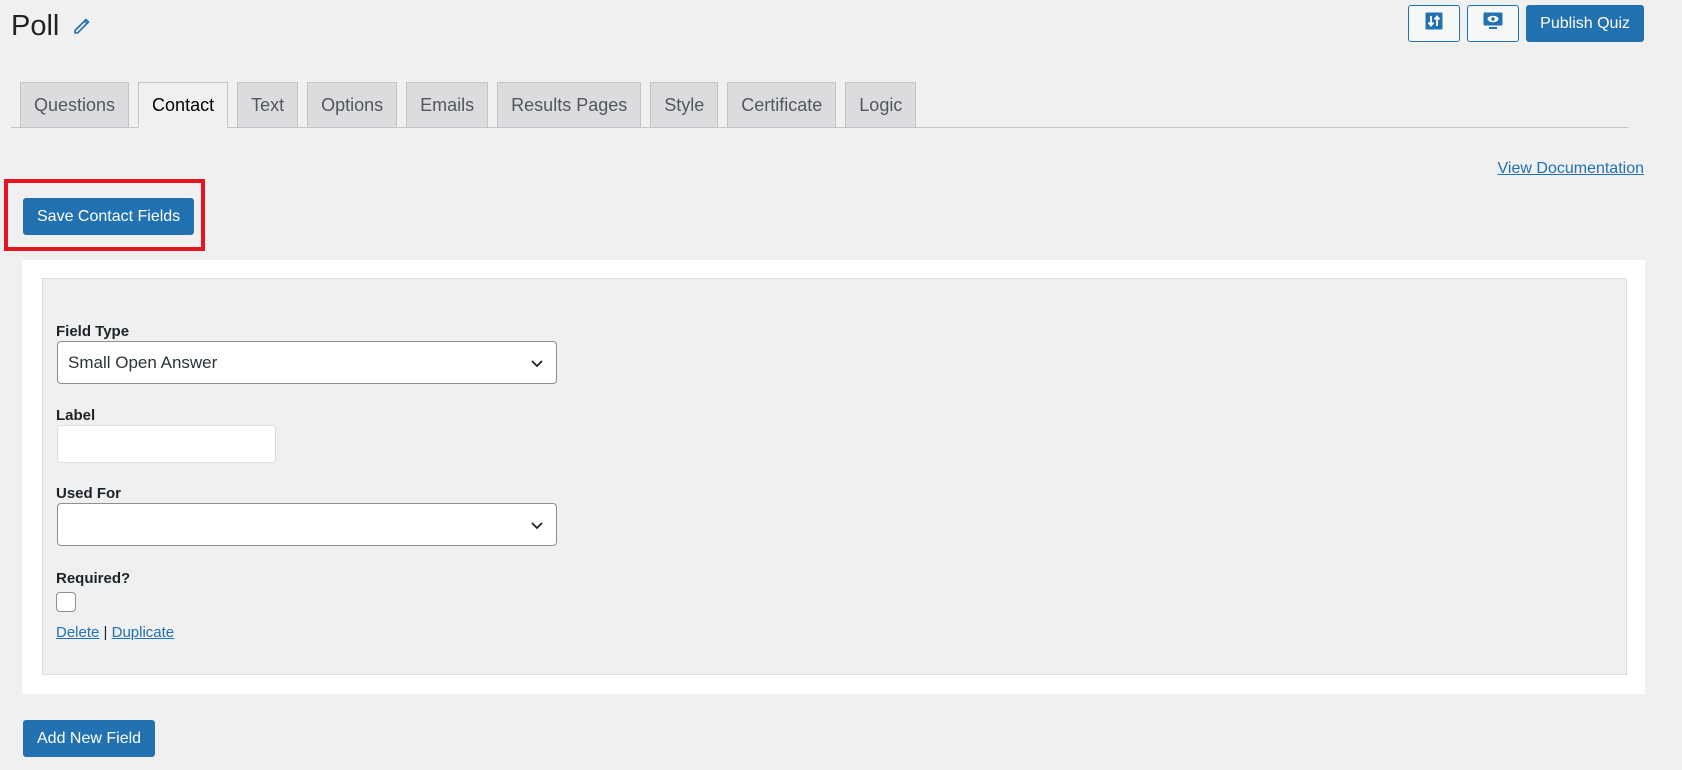 This screenshot has width=1682, height=770. I want to click on tab-text: Text, so click(268, 104).